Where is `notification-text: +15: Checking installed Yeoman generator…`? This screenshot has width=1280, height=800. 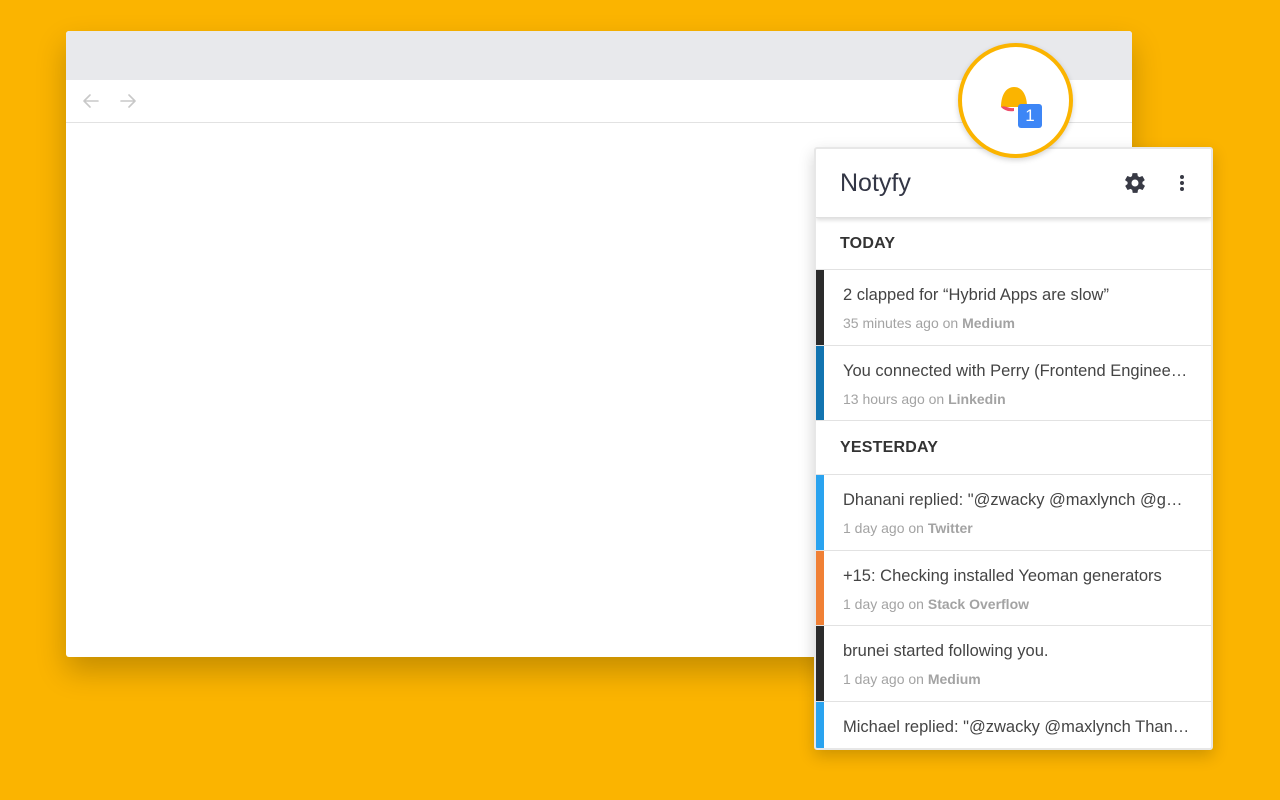
notification-text: +15: Checking installed Yeoman generator… is located at coordinates (1002, 575).